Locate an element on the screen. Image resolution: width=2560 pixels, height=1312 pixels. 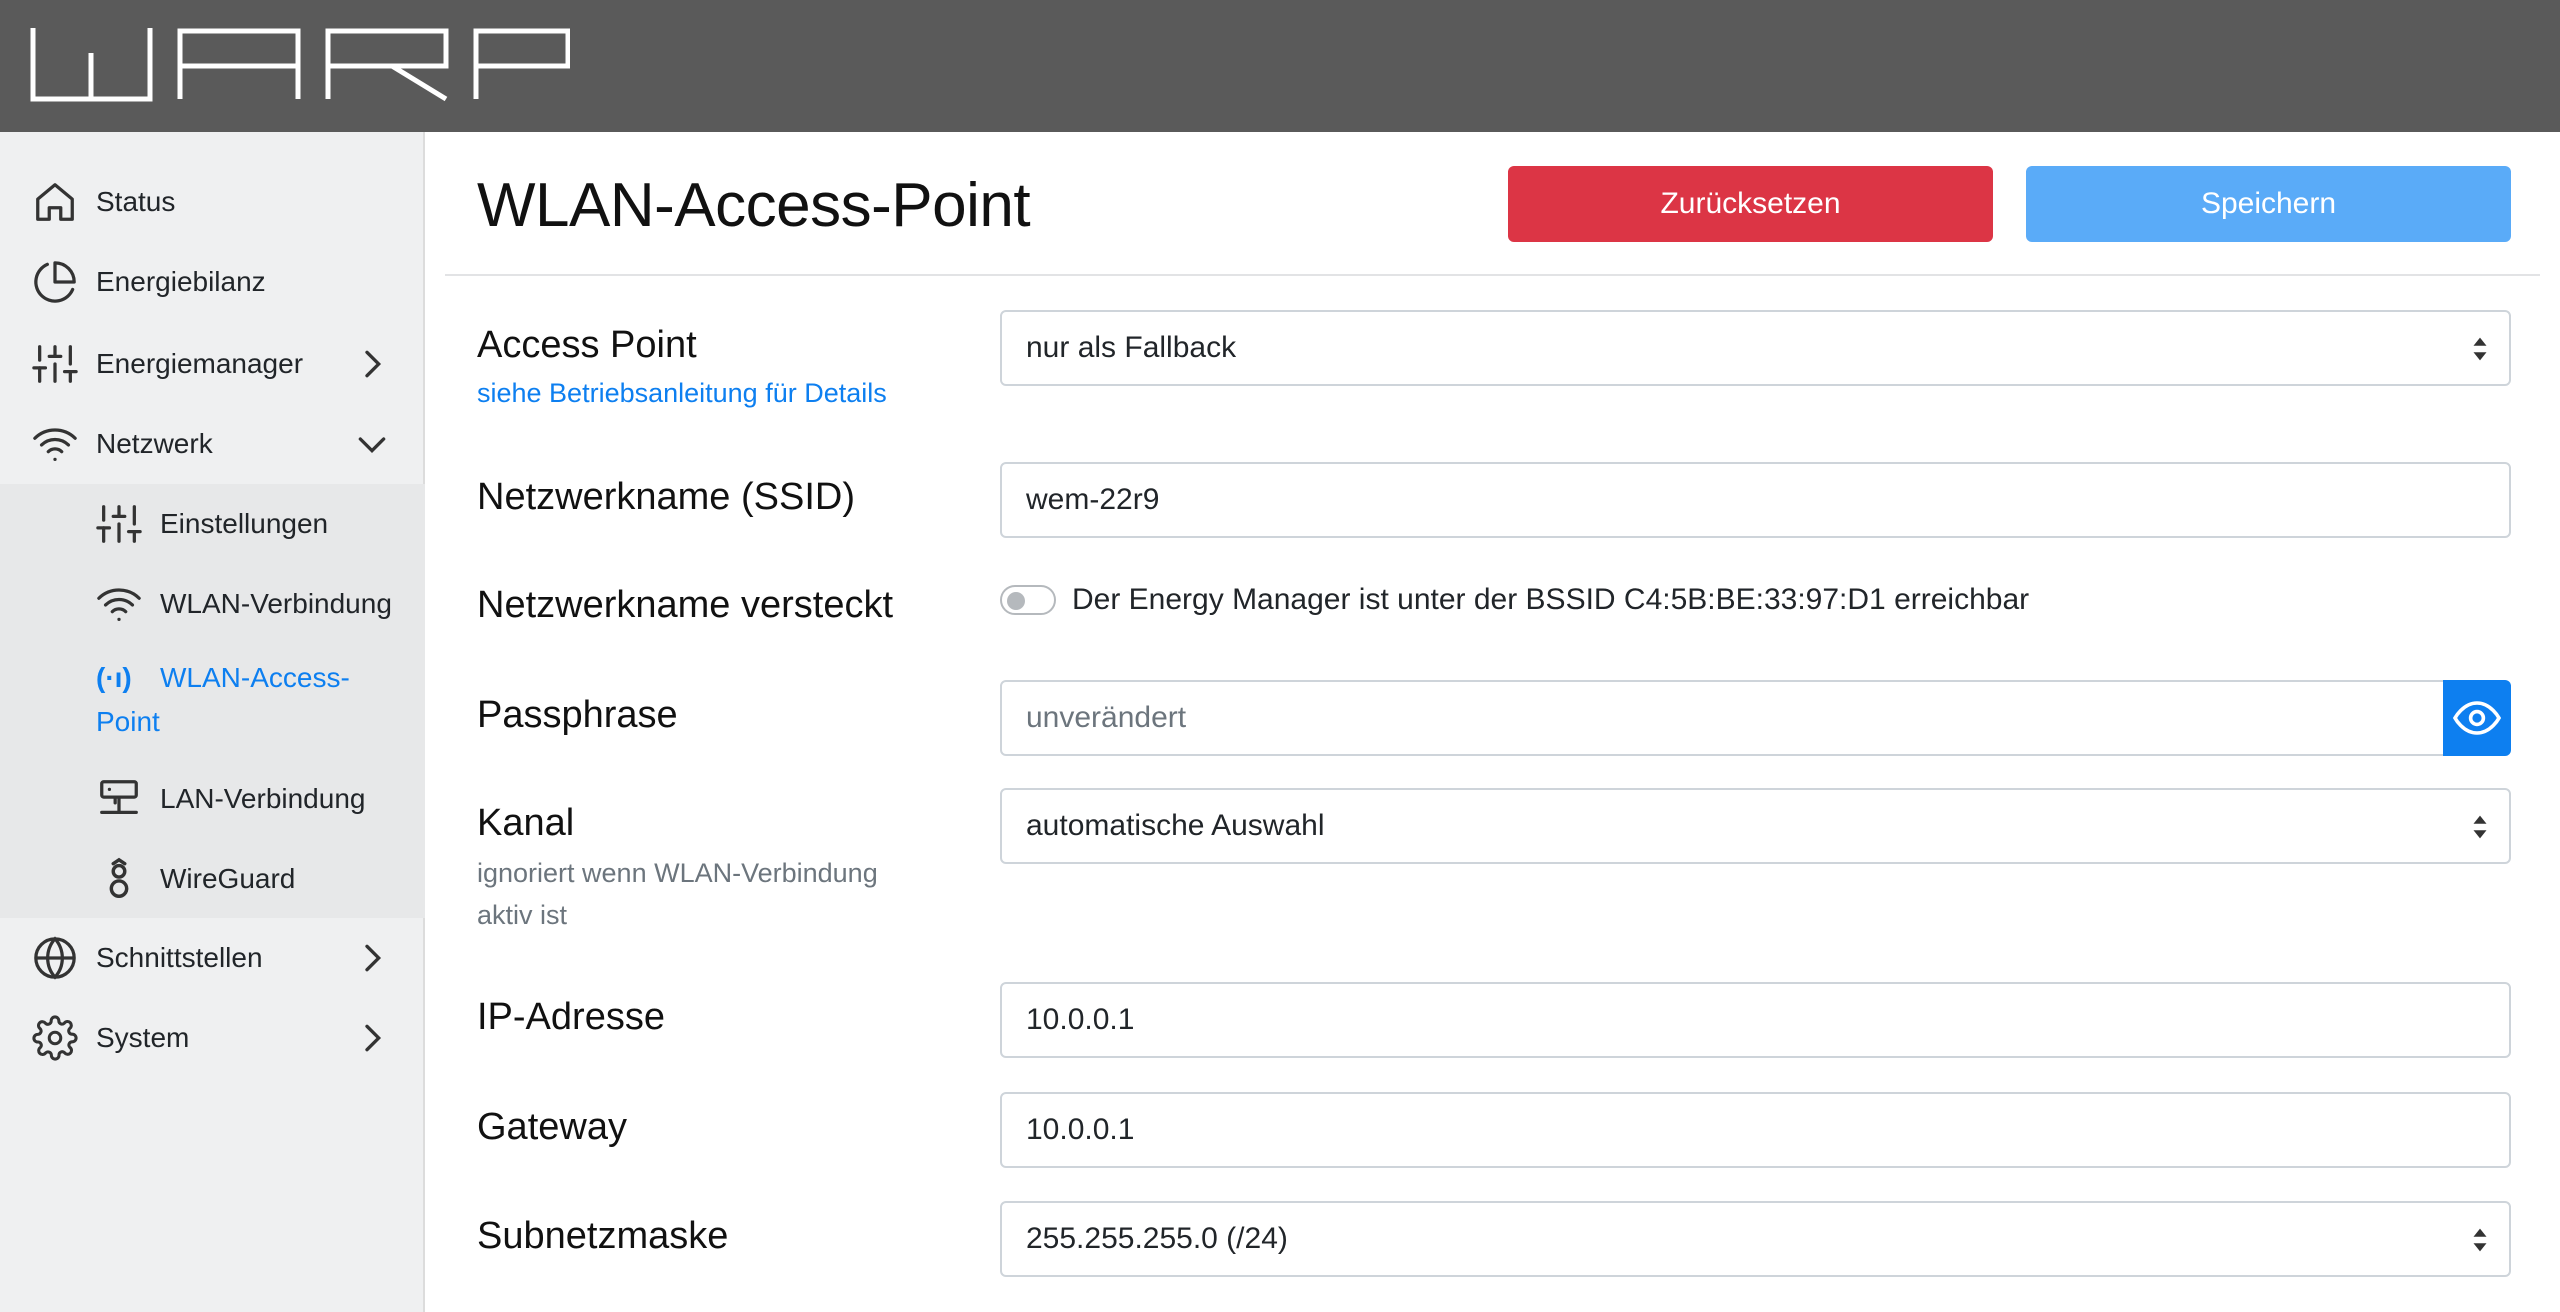
channel-hint: ignoriert wenn WLAN-Verbindung aktiv ist is located at coordinates (677, 894).